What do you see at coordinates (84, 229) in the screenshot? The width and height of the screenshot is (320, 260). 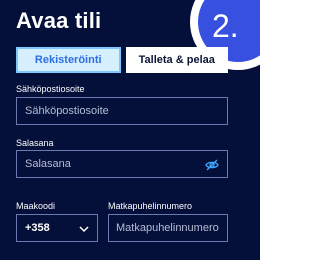 I see `chevron-down-icon` at bounding box center [84, 229].